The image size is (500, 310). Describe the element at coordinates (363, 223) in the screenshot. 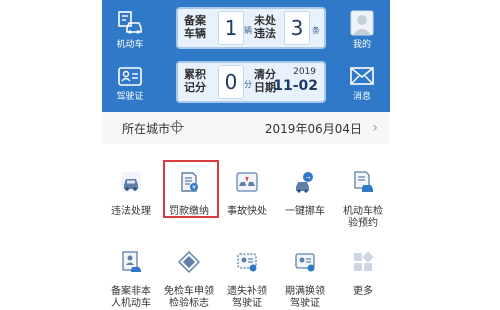

I see `label-line: 验预约` at that location.